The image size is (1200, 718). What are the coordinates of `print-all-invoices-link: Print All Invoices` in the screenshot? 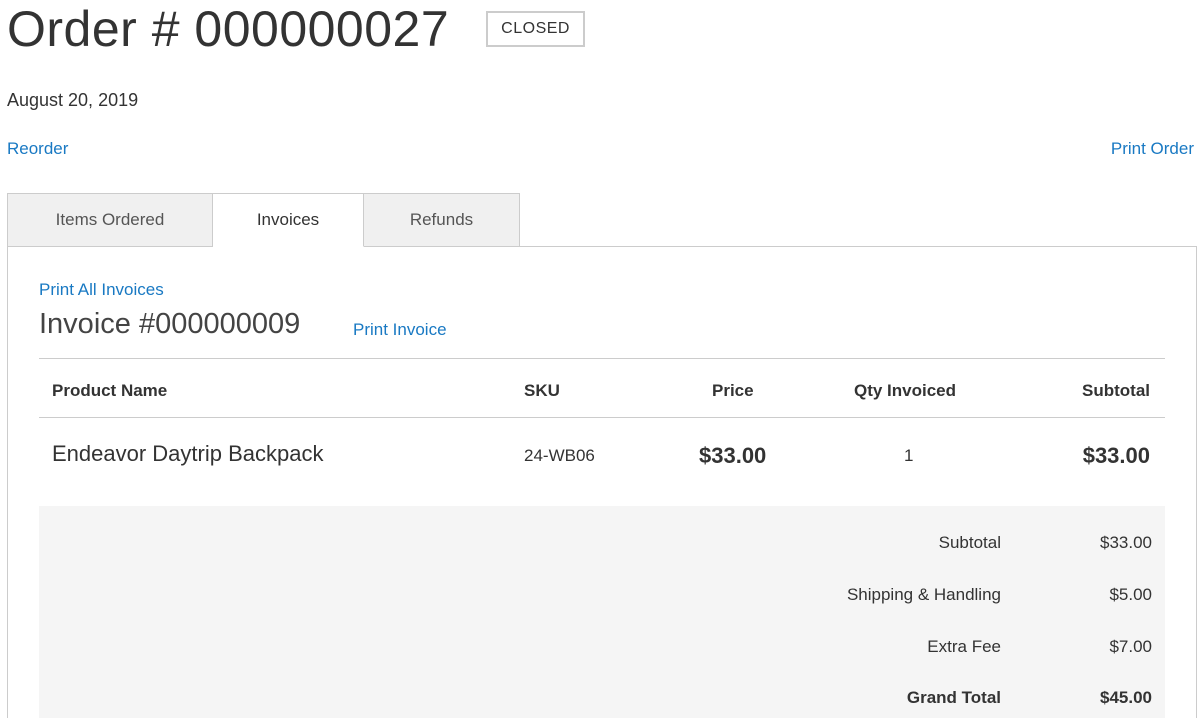 It's located at (101, 290).